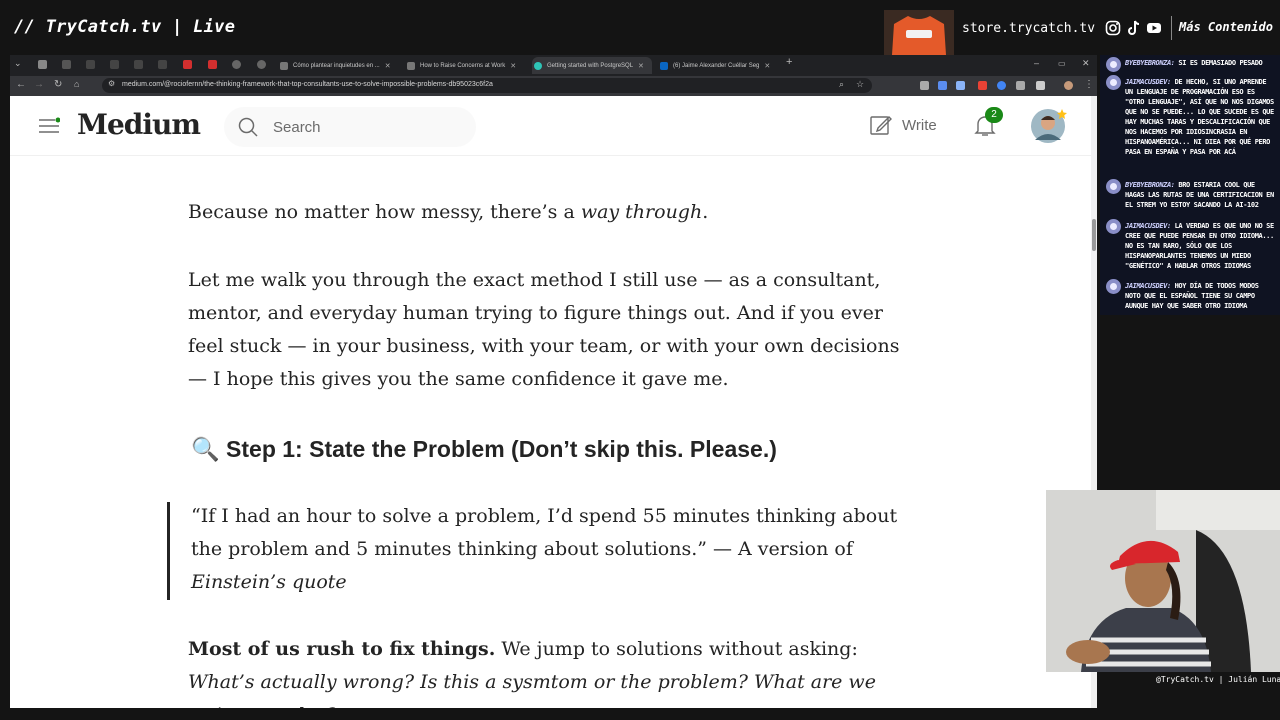  I want to click on tab-search-icon: ⌄, so click(18, 63).